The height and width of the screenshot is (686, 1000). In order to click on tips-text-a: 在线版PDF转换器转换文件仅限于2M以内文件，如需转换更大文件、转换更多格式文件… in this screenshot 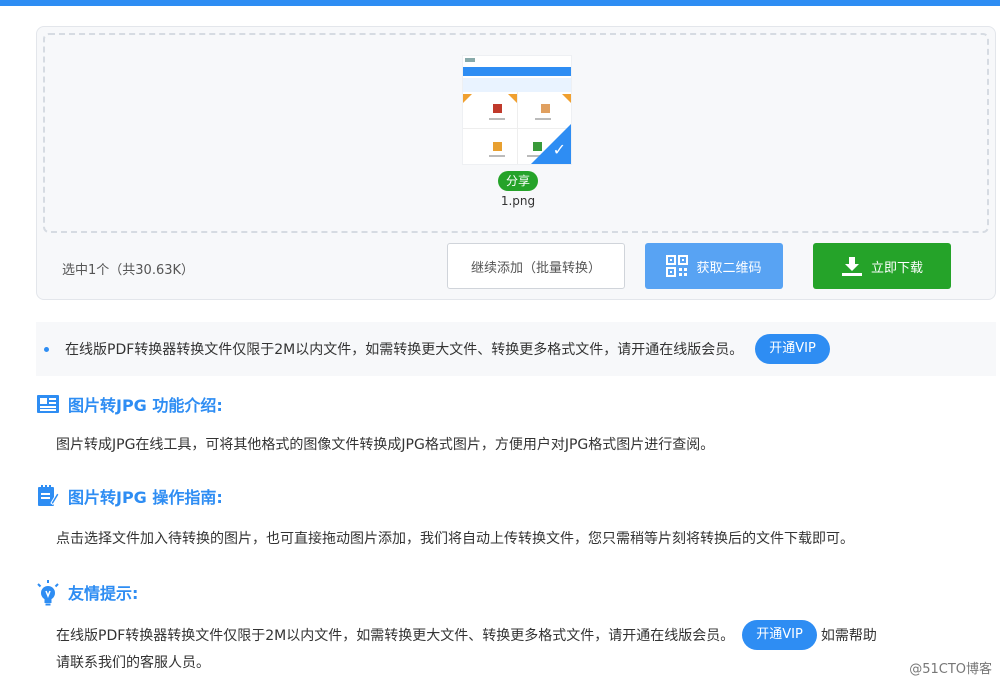, I will do `click(395, 636)`.